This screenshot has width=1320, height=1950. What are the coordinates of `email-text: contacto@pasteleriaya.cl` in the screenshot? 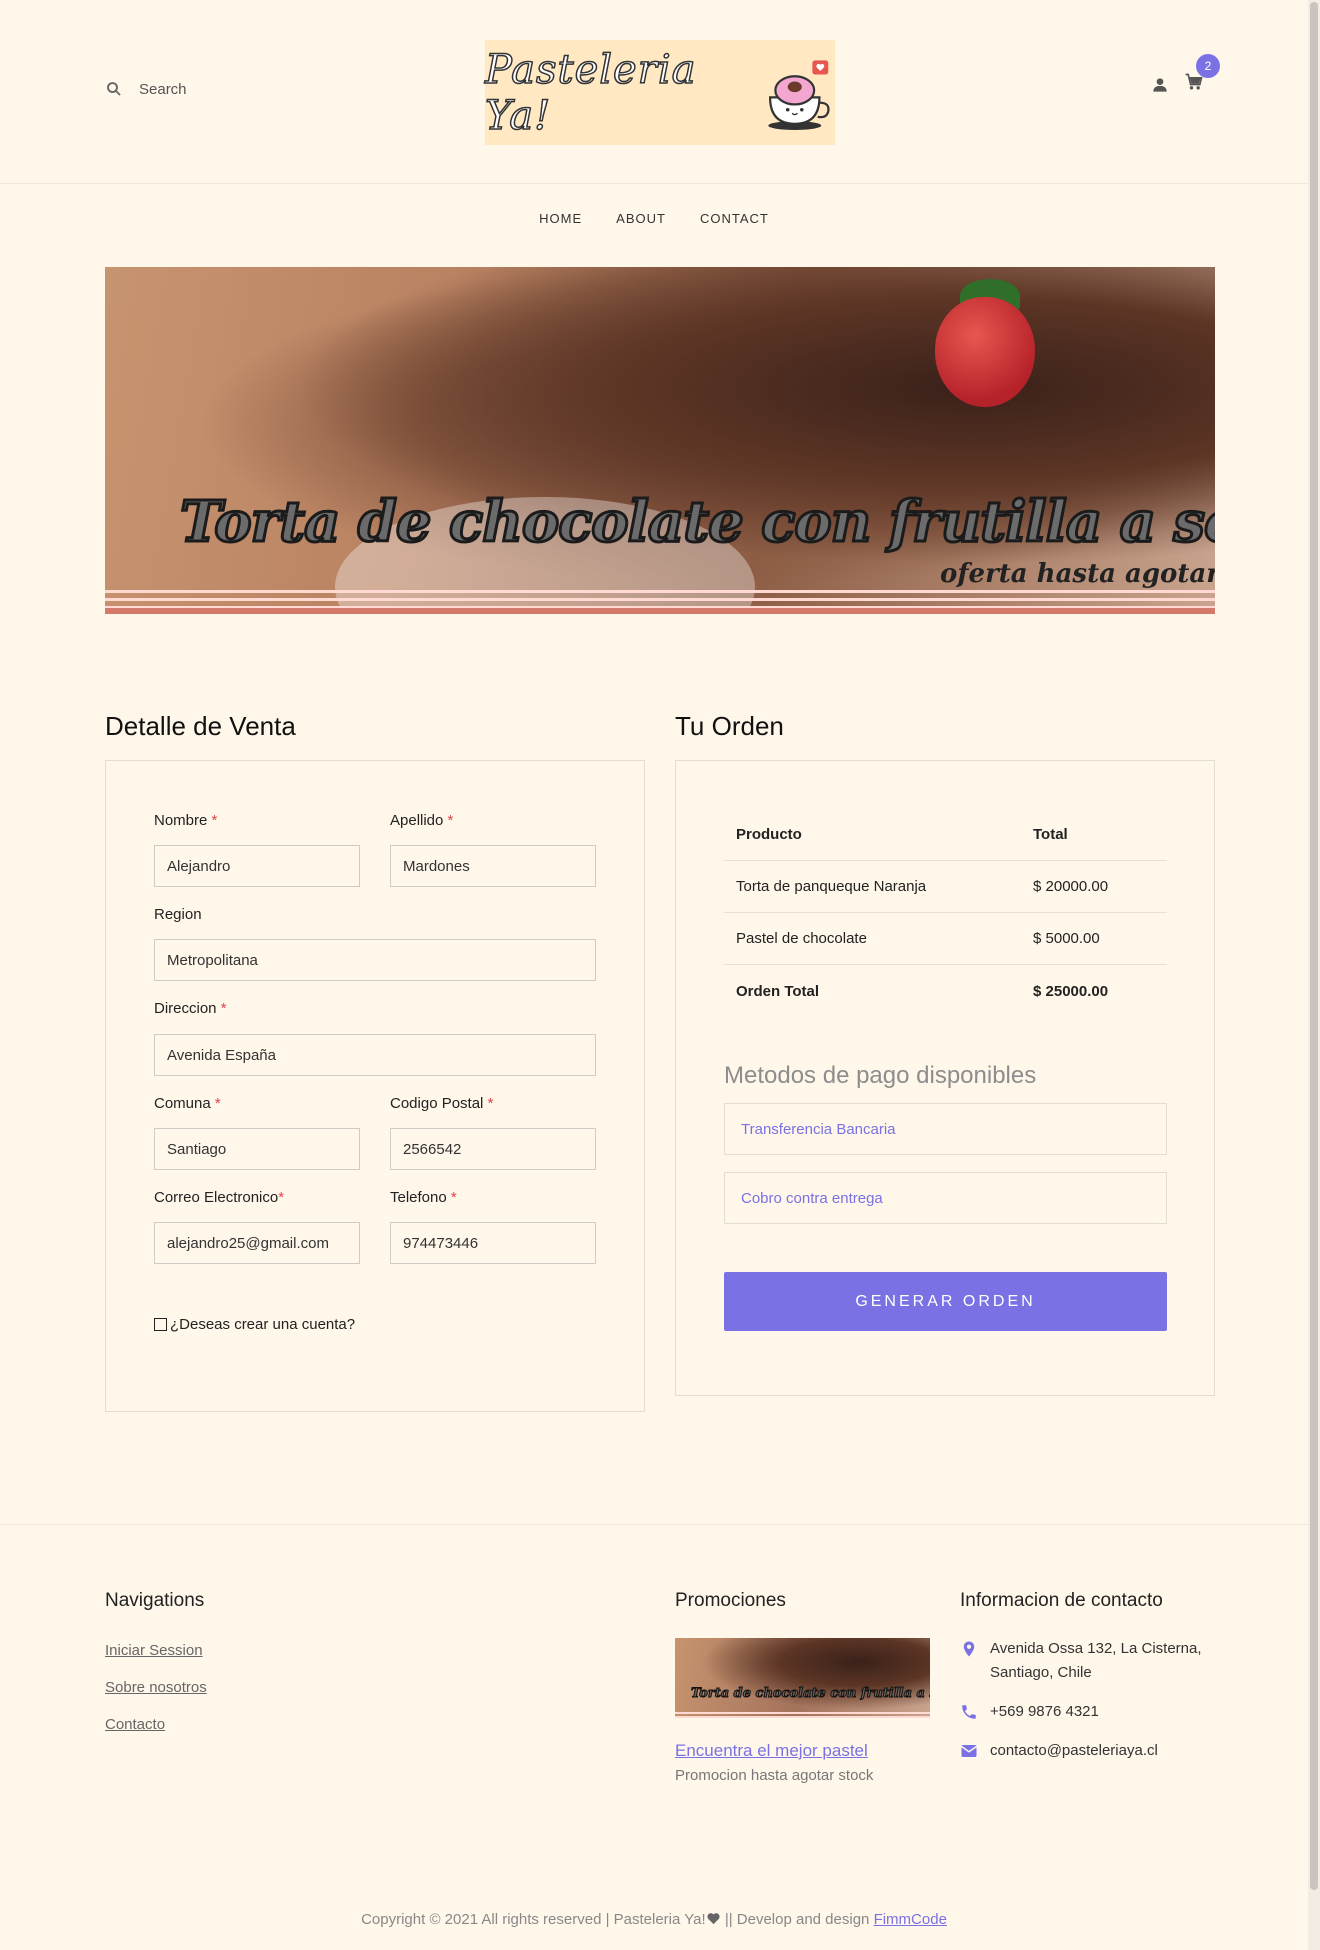 It's located at (1074, 1750).